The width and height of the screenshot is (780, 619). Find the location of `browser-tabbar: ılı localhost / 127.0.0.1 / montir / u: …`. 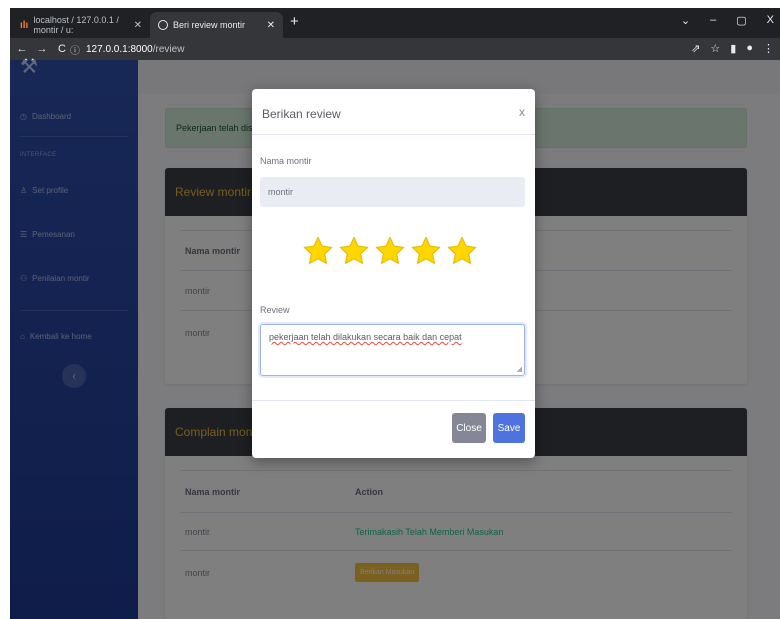

browser-tabbar: ılı localhost / 127.0.0.1 / montir / u: … is located at coordinates (395, 23).